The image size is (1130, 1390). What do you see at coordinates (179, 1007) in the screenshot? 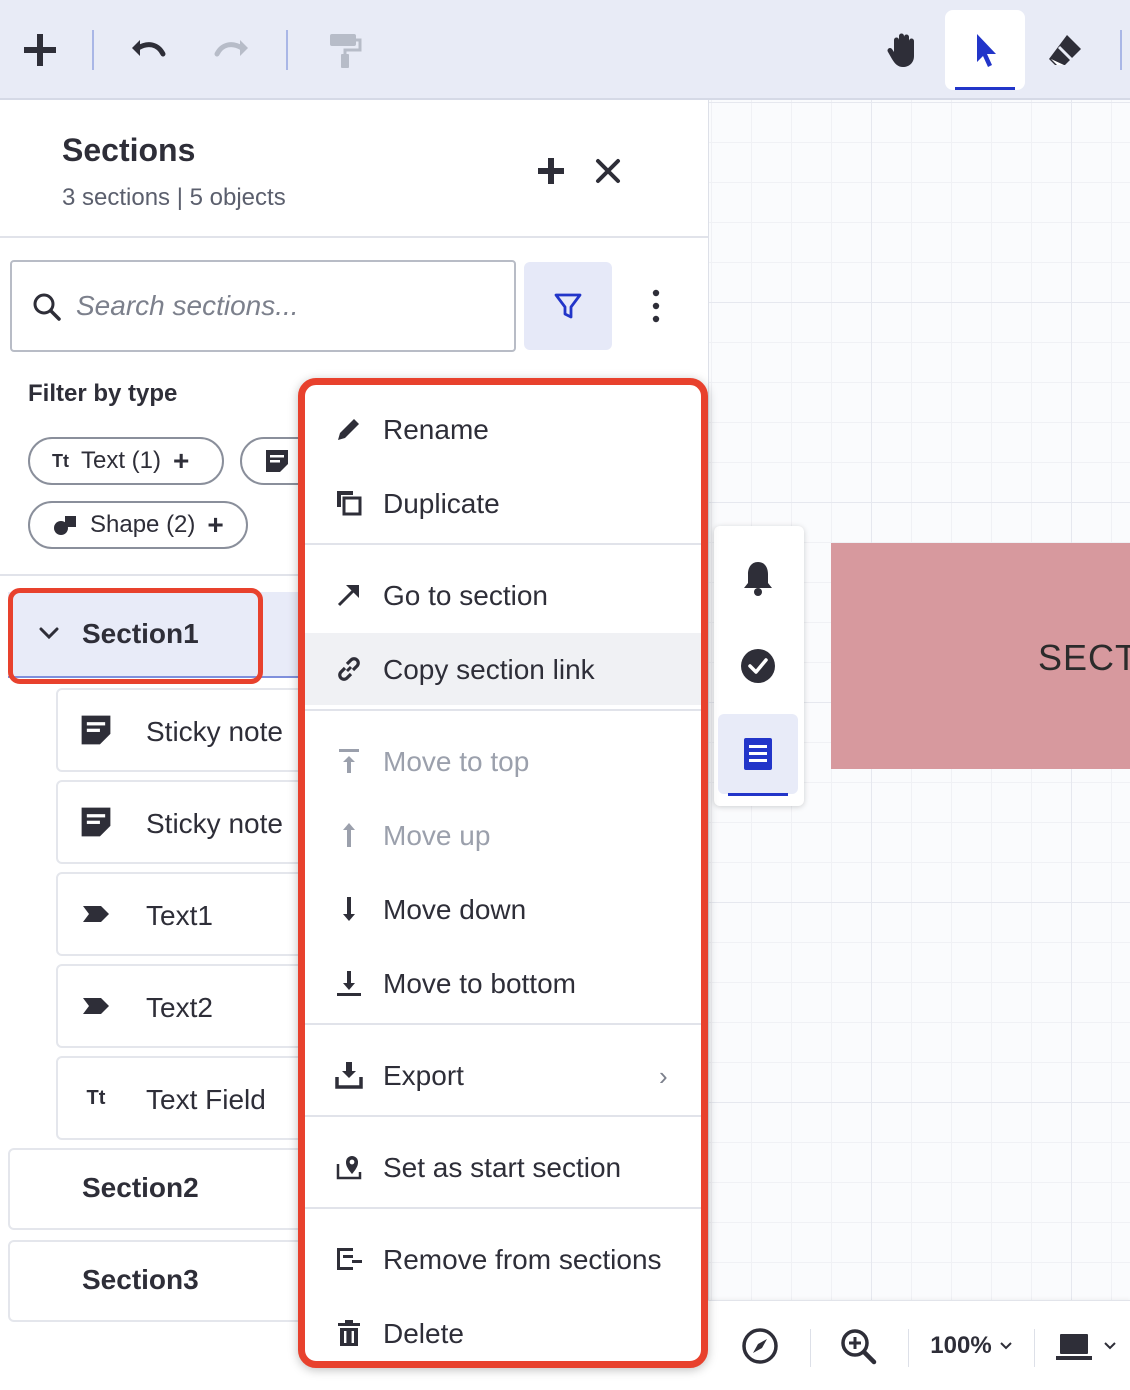
I see `object-label: Text2` at bounding box center [179, 1007].